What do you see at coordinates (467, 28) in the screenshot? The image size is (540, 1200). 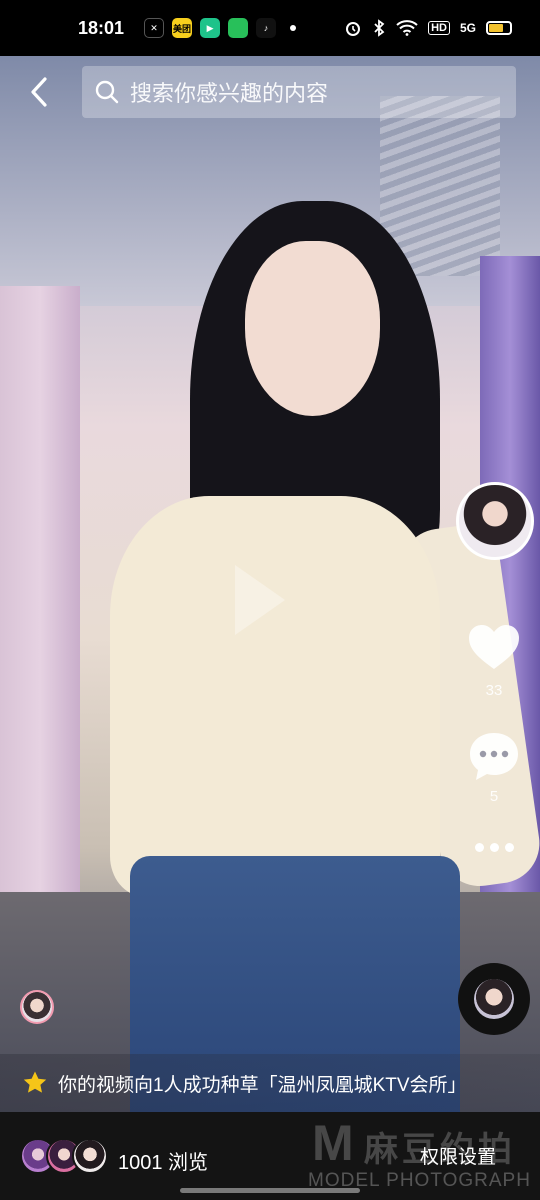 I see `network-type: 5G` at bounding box center [467, 28].